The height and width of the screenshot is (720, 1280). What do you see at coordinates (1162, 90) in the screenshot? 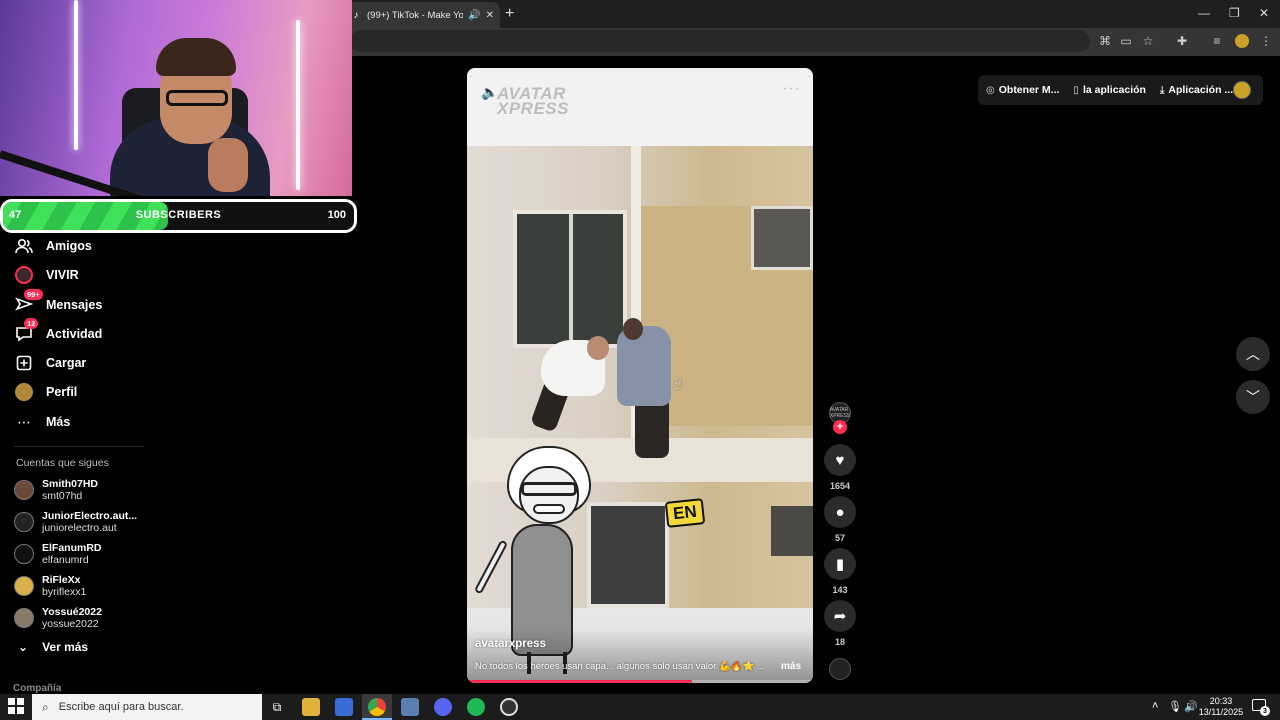
I see `download-icon: ⤓` at bounding box center [1162, 90].